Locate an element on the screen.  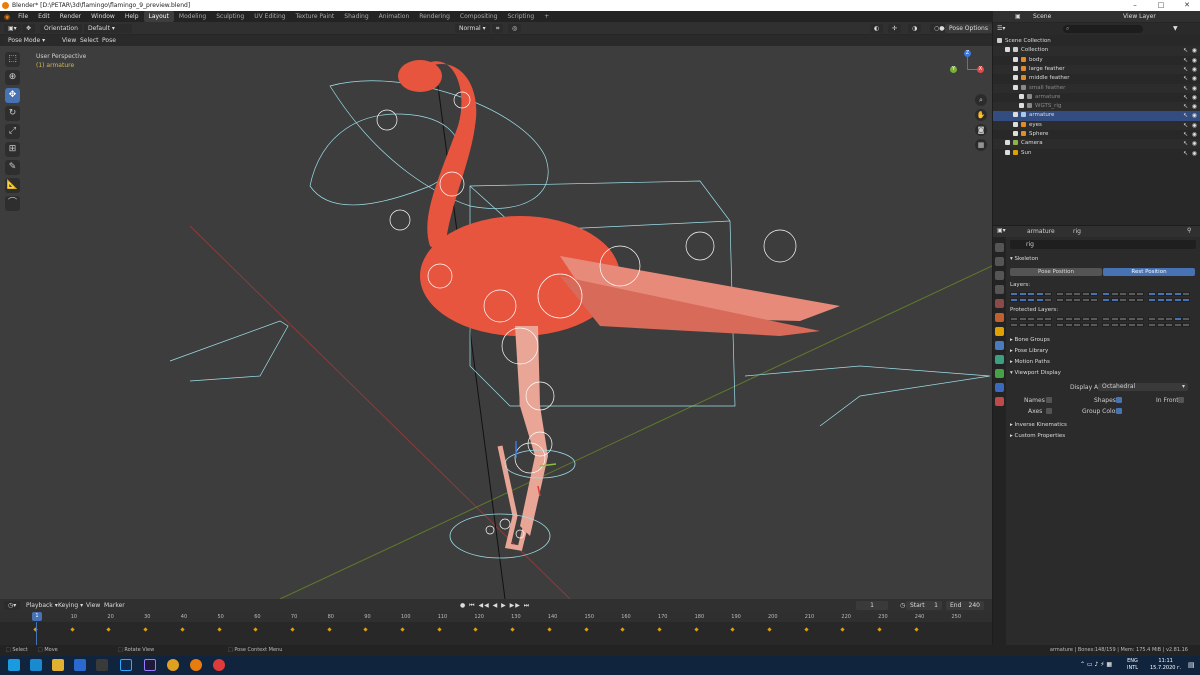
scene-name: Scene is located at coordinates (1042, 16).